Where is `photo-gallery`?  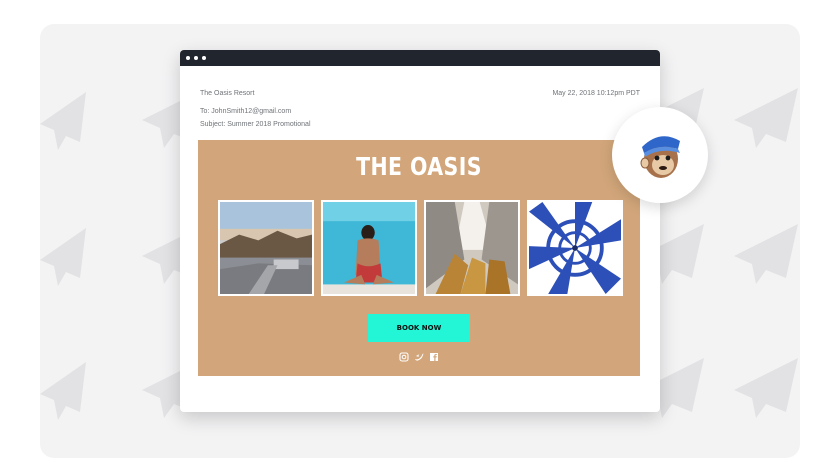 photo-gallery is located at coordinates (420, 248).